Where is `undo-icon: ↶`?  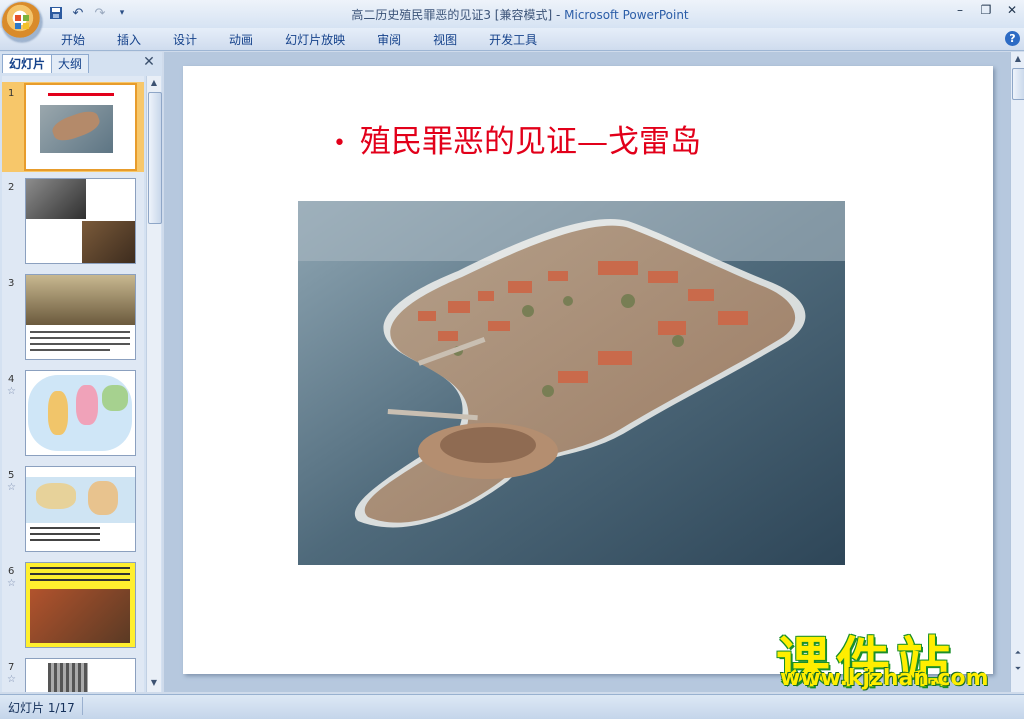 undo-icon: ↶ is located at coordinates (78, 13).